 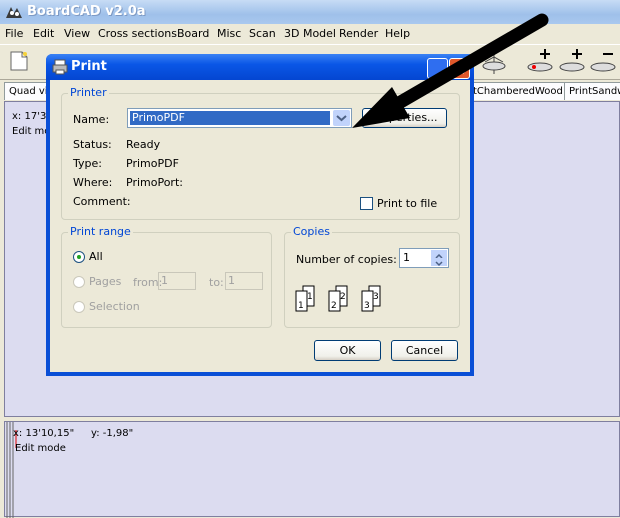 What do you see at coordinates (338, 298) in the screenshot?
I see `collate-pages-icon: 11 22 33` at bounding box center [338, 298].